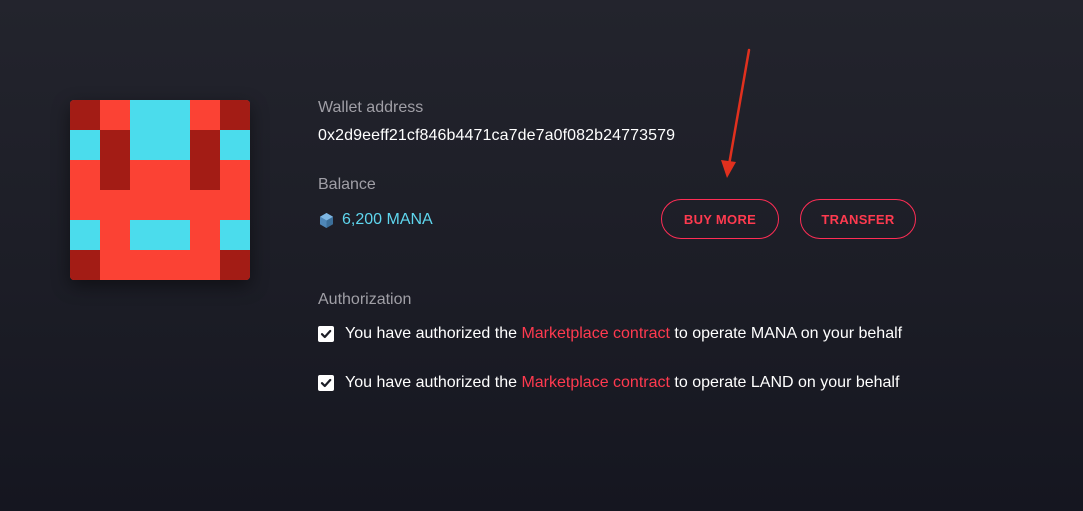 The height and width of the screenshot is (511, 1083). What do you see at coordinates (347, 184) in the screenshot?
I see `balance-label: Balance` at bounding box center [347, 184].